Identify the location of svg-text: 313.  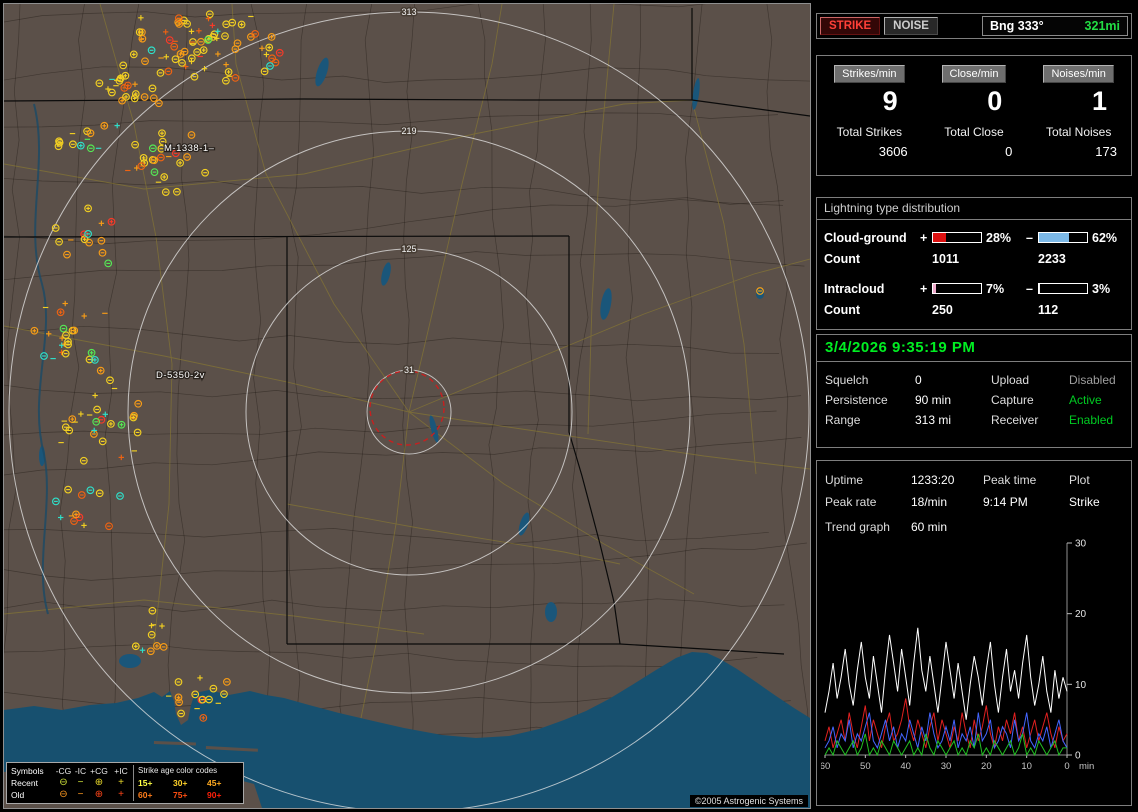
(408, 12).